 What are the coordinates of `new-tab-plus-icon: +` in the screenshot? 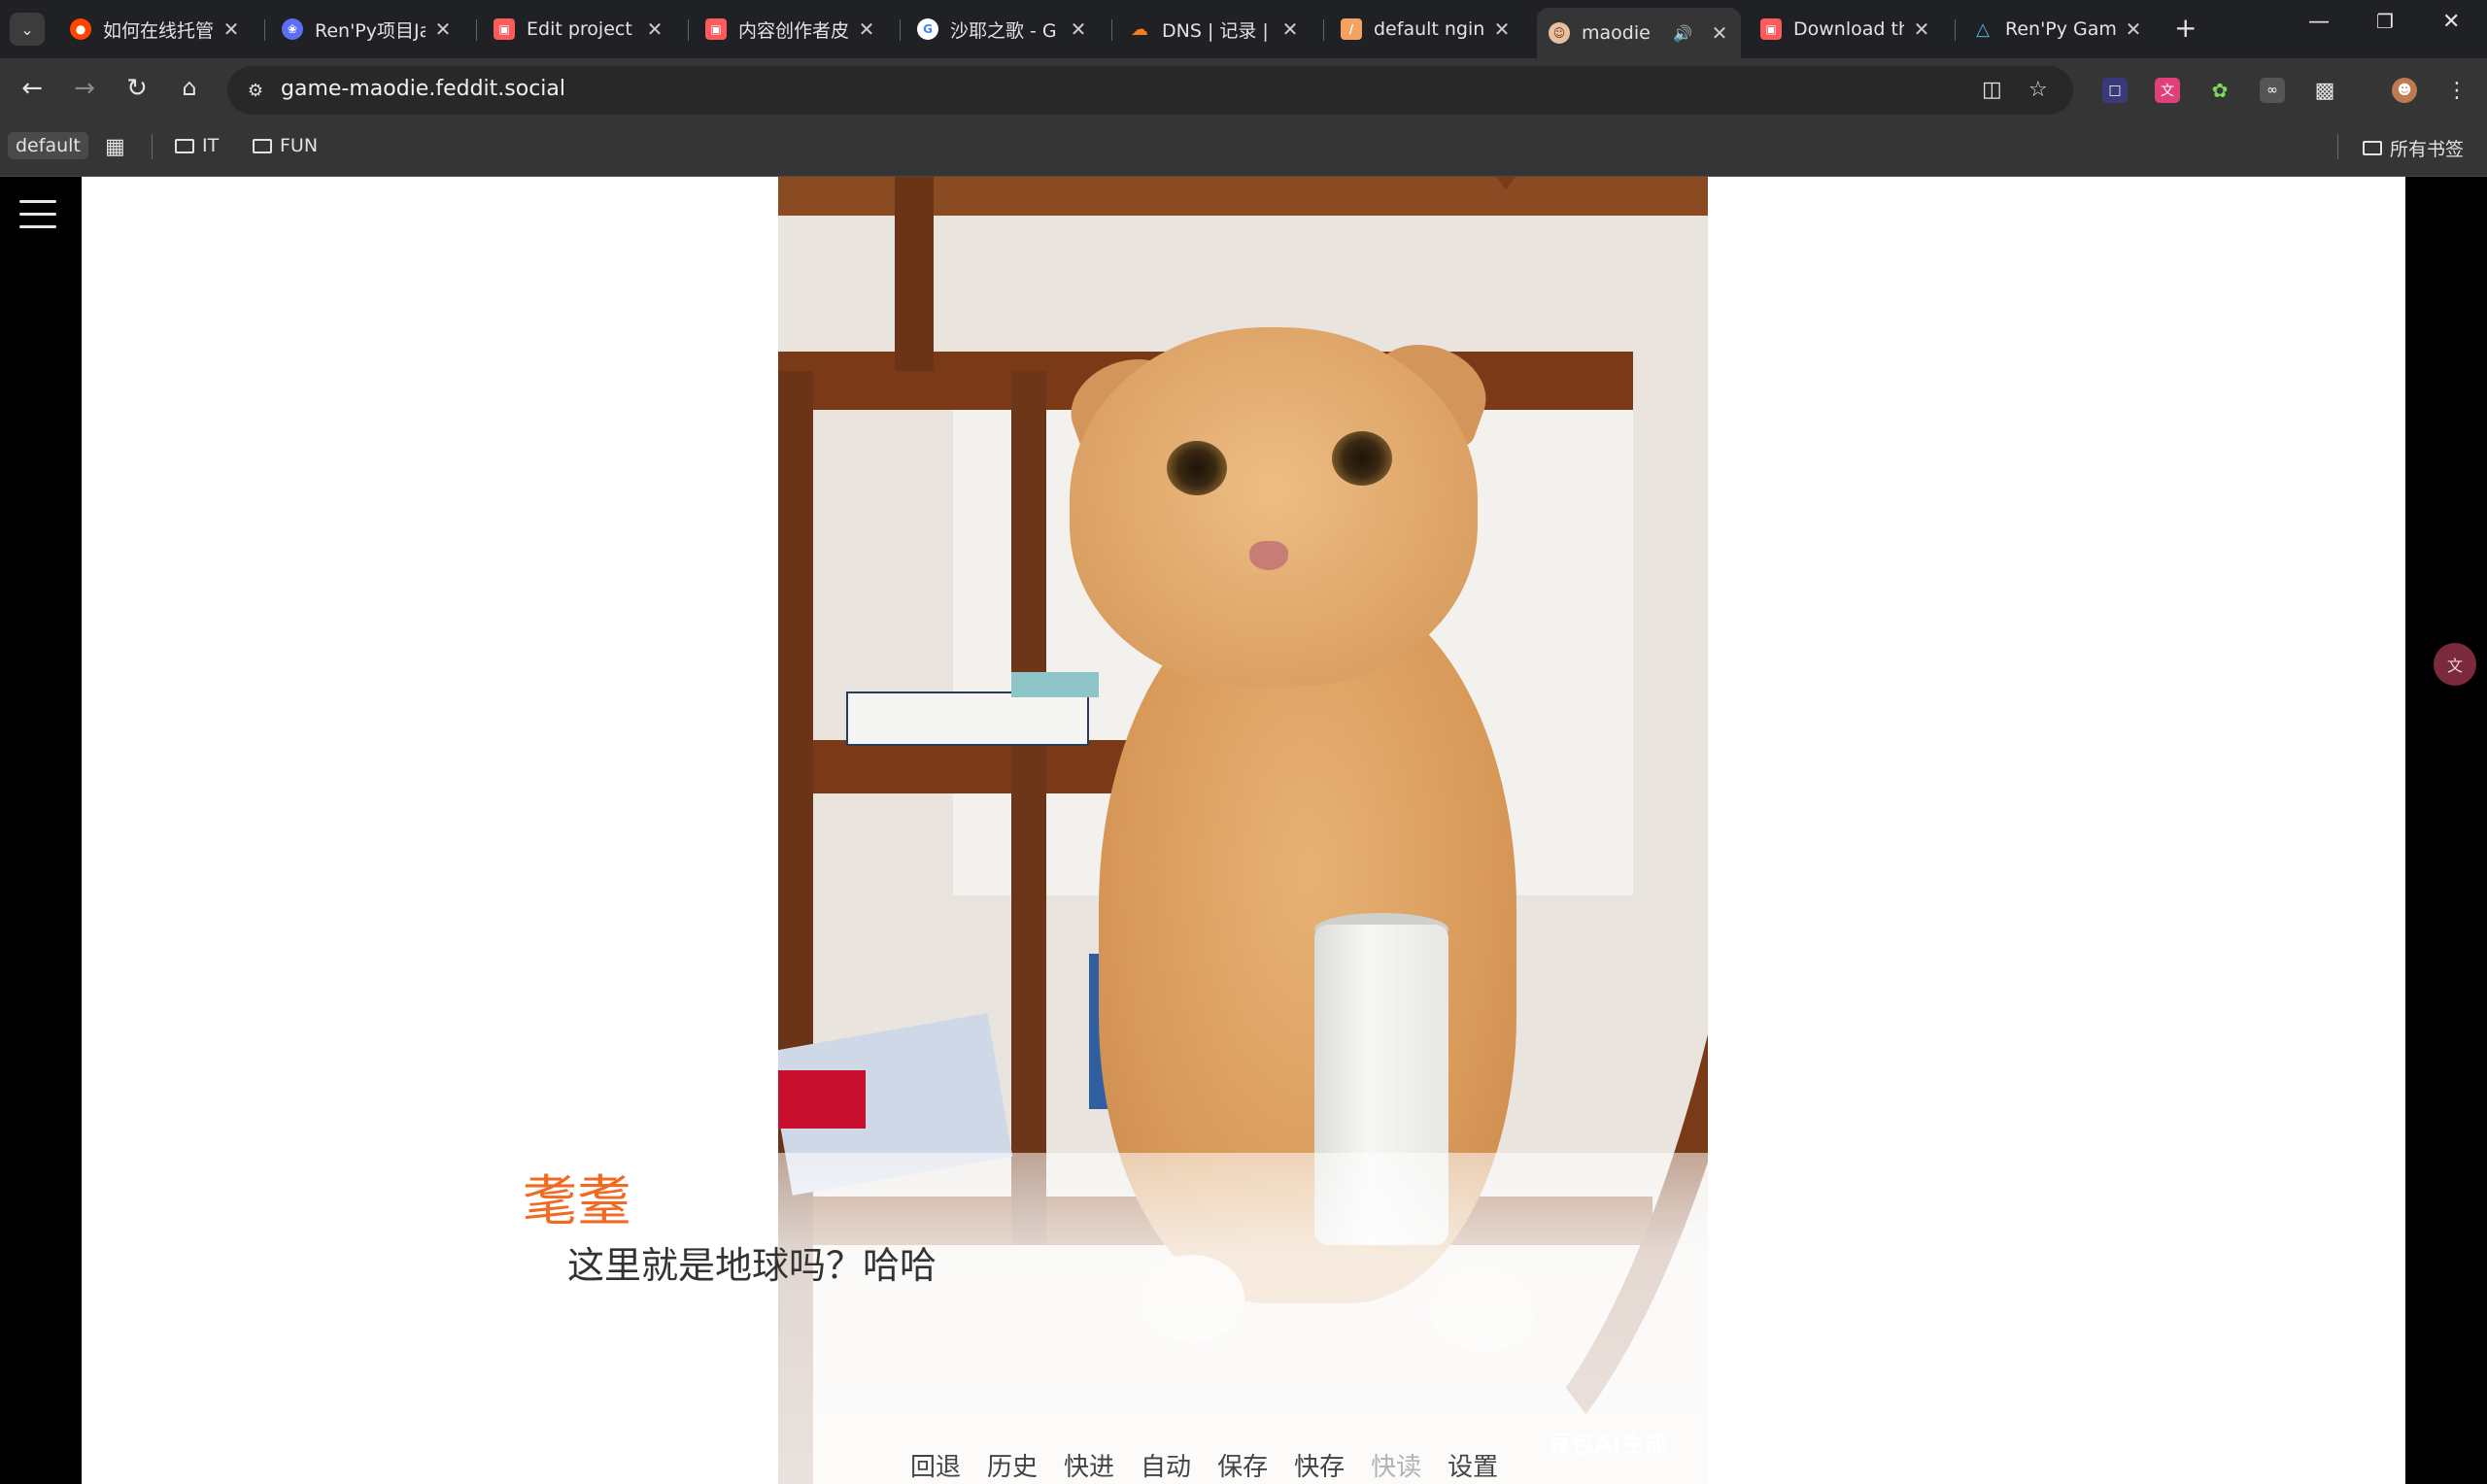 It's located at (2185, 28).